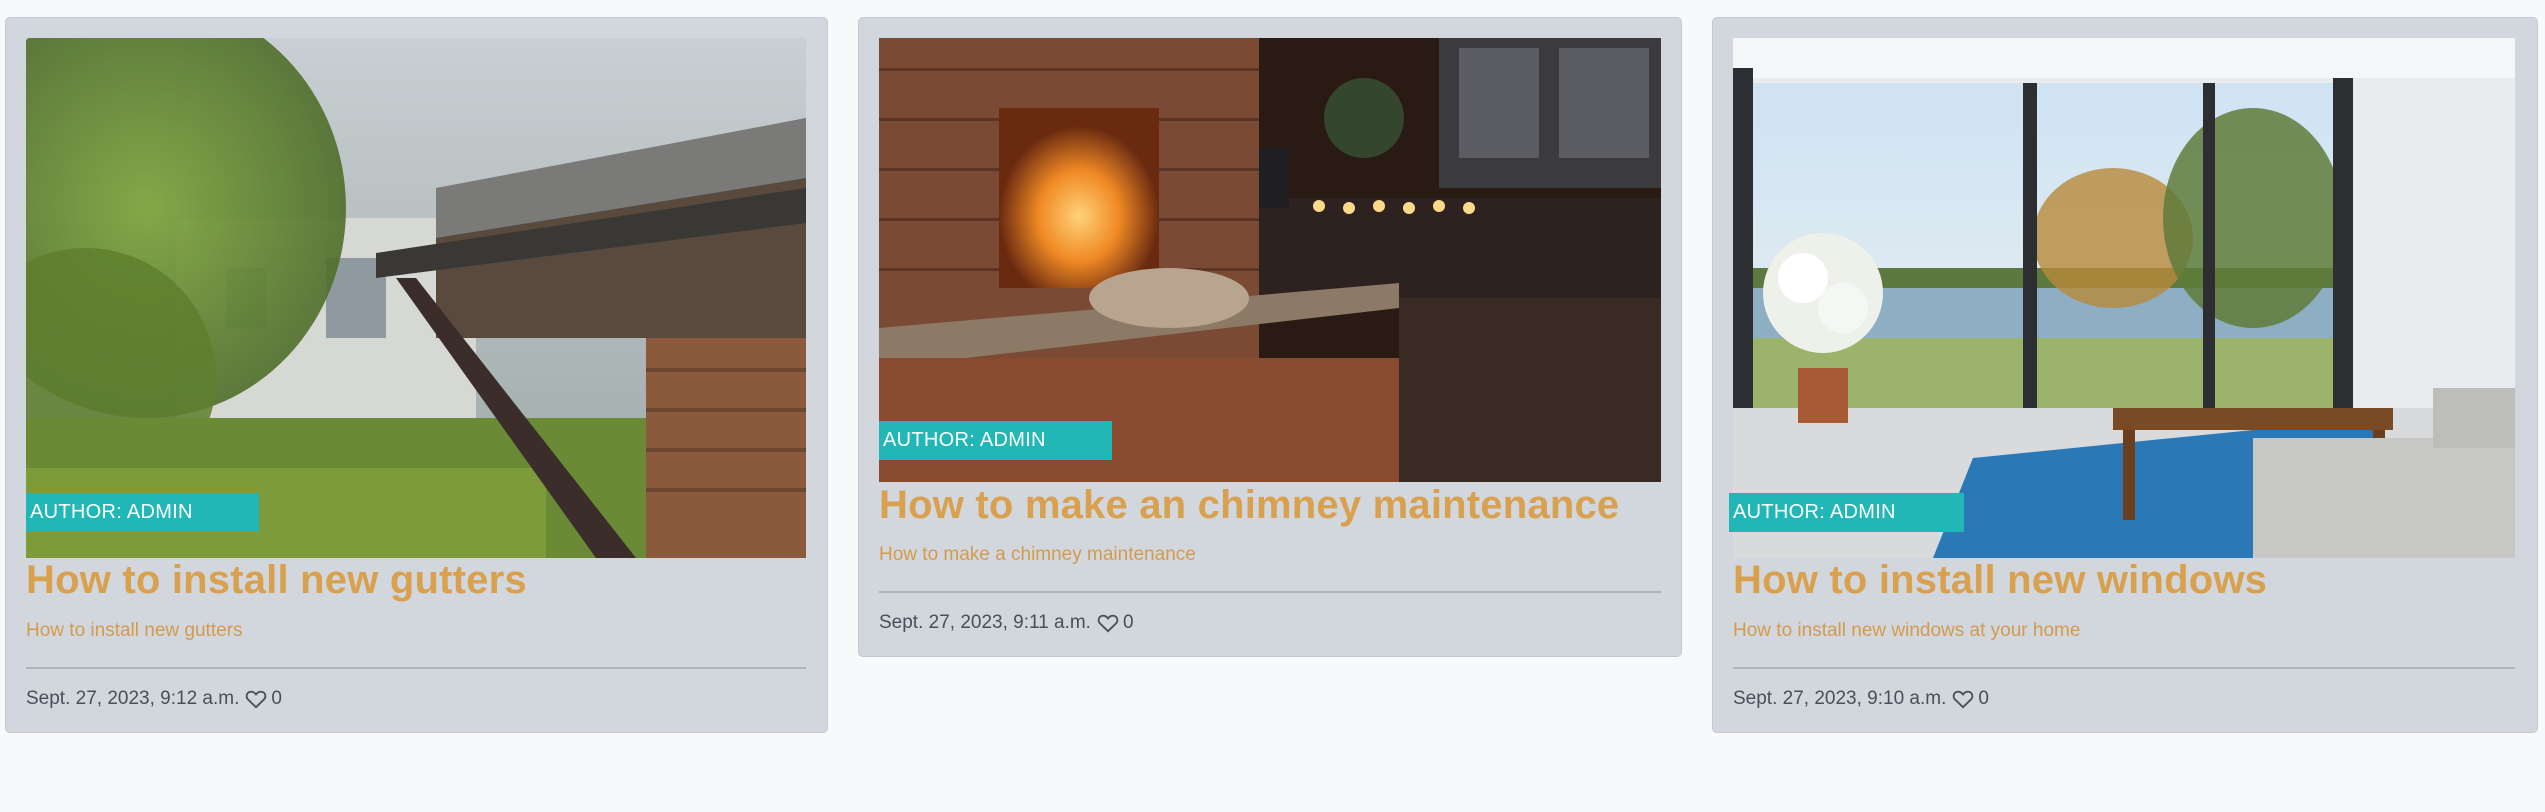  Describe the element at coordinates (2000, 580) in the screenshot. I see `post-title: How to install new windows` at that location.